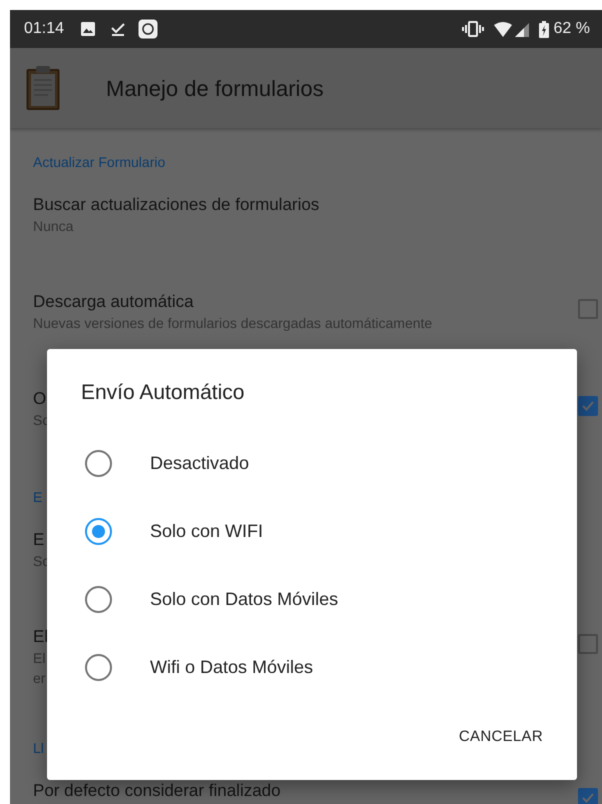  I want to click on section-header: Ll, so click(38, 748).